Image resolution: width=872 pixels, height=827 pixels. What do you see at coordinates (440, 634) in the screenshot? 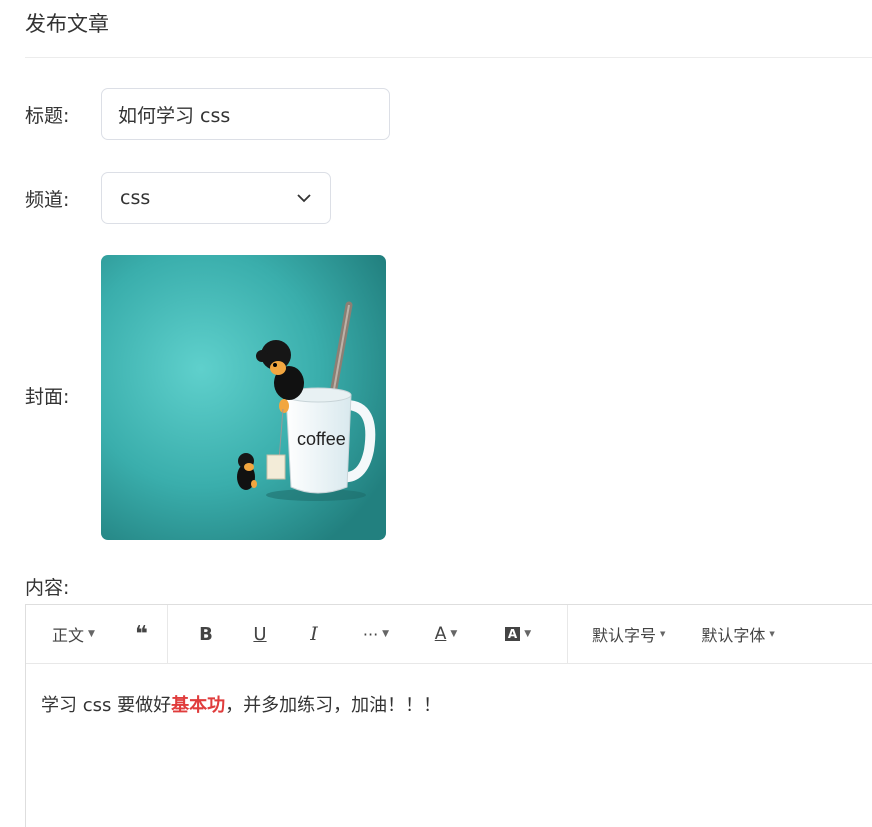
I see `font-color-icon: A` at bounding box center [440, 634].